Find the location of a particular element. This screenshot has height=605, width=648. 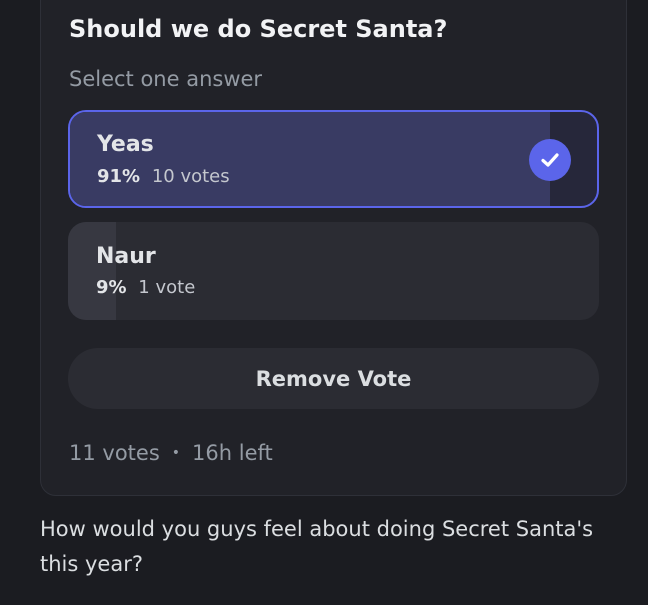

poll-instruction: Select one answer is located at coordinates (166, 79).